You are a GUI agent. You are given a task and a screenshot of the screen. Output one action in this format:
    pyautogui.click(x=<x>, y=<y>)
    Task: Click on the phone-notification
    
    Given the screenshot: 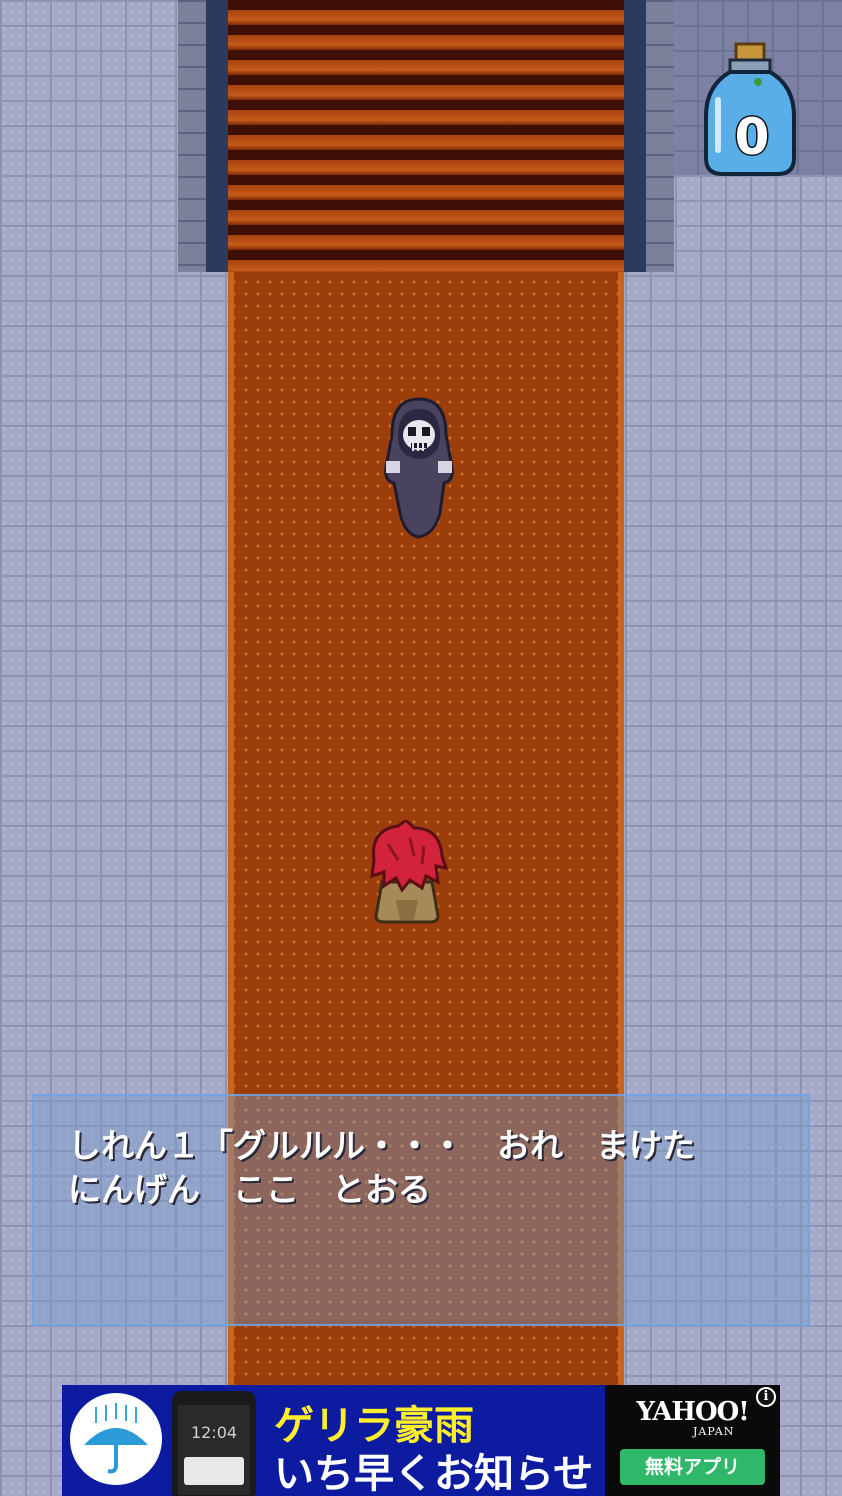 What is the action you would take?
    pyautogui.click(x=214, y=1471)
    